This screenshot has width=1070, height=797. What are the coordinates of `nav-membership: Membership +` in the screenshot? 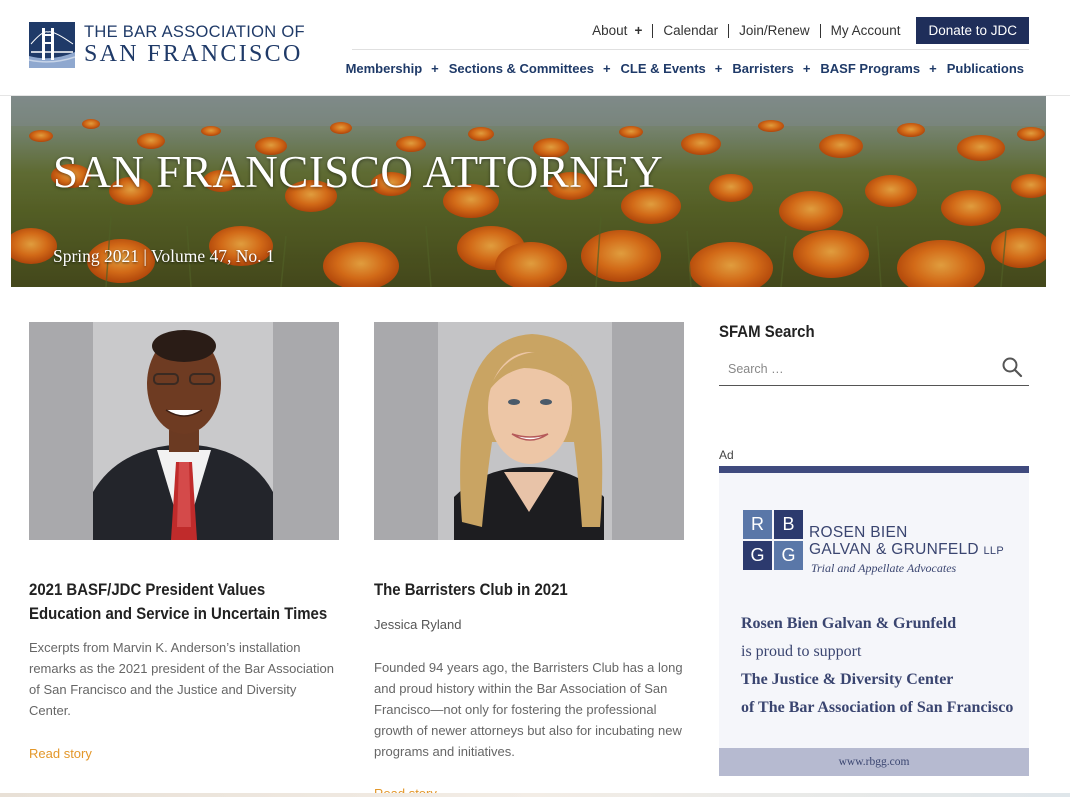 It's located at (392, 68).